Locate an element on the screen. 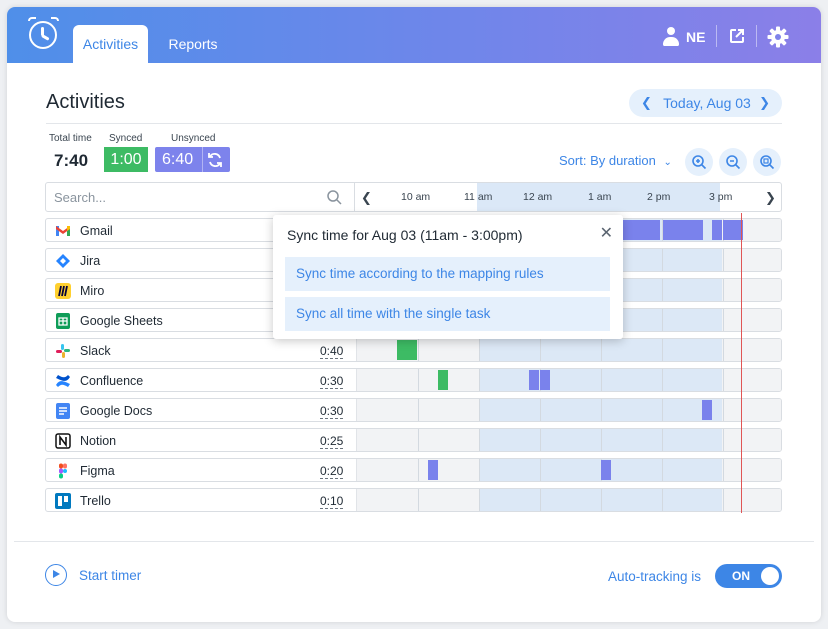  close-icon: ✕ is located at coordinates (606, 233).